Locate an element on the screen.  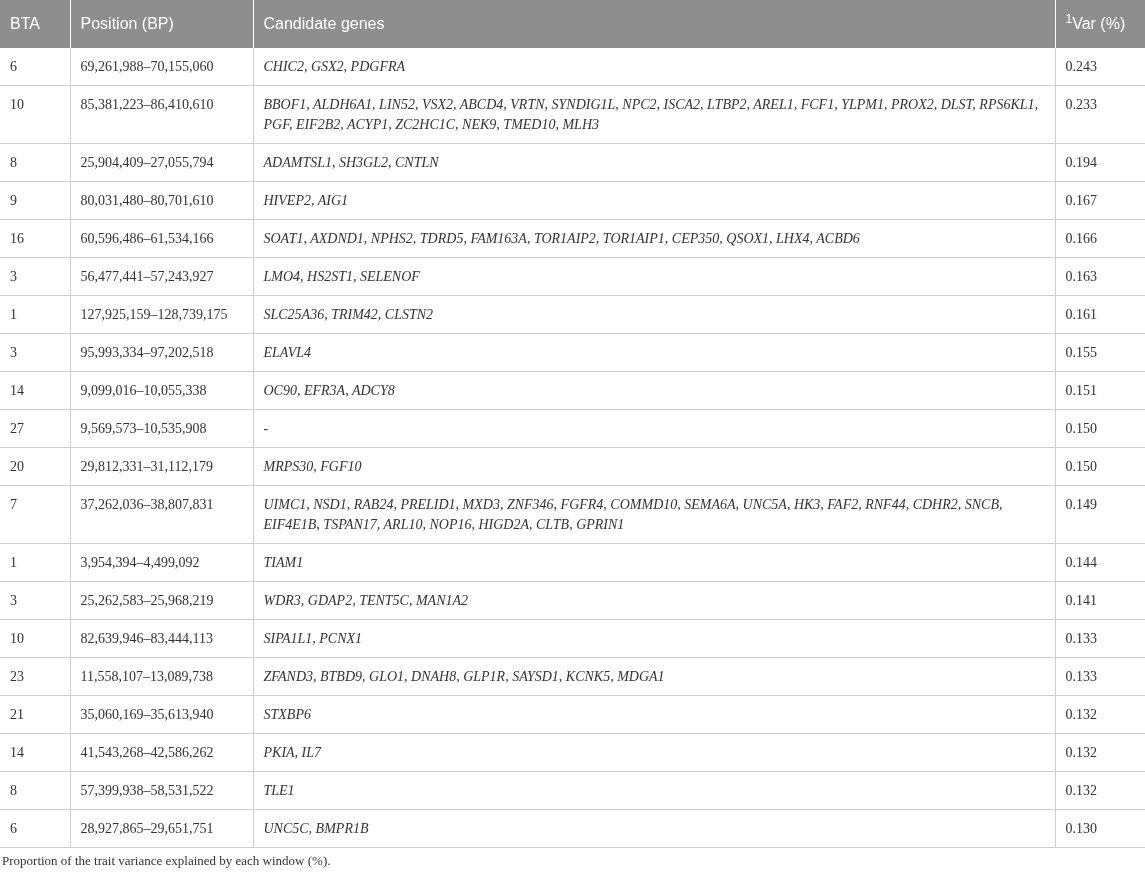
column-header: Candidate genes is located at coordinates (654, 24).